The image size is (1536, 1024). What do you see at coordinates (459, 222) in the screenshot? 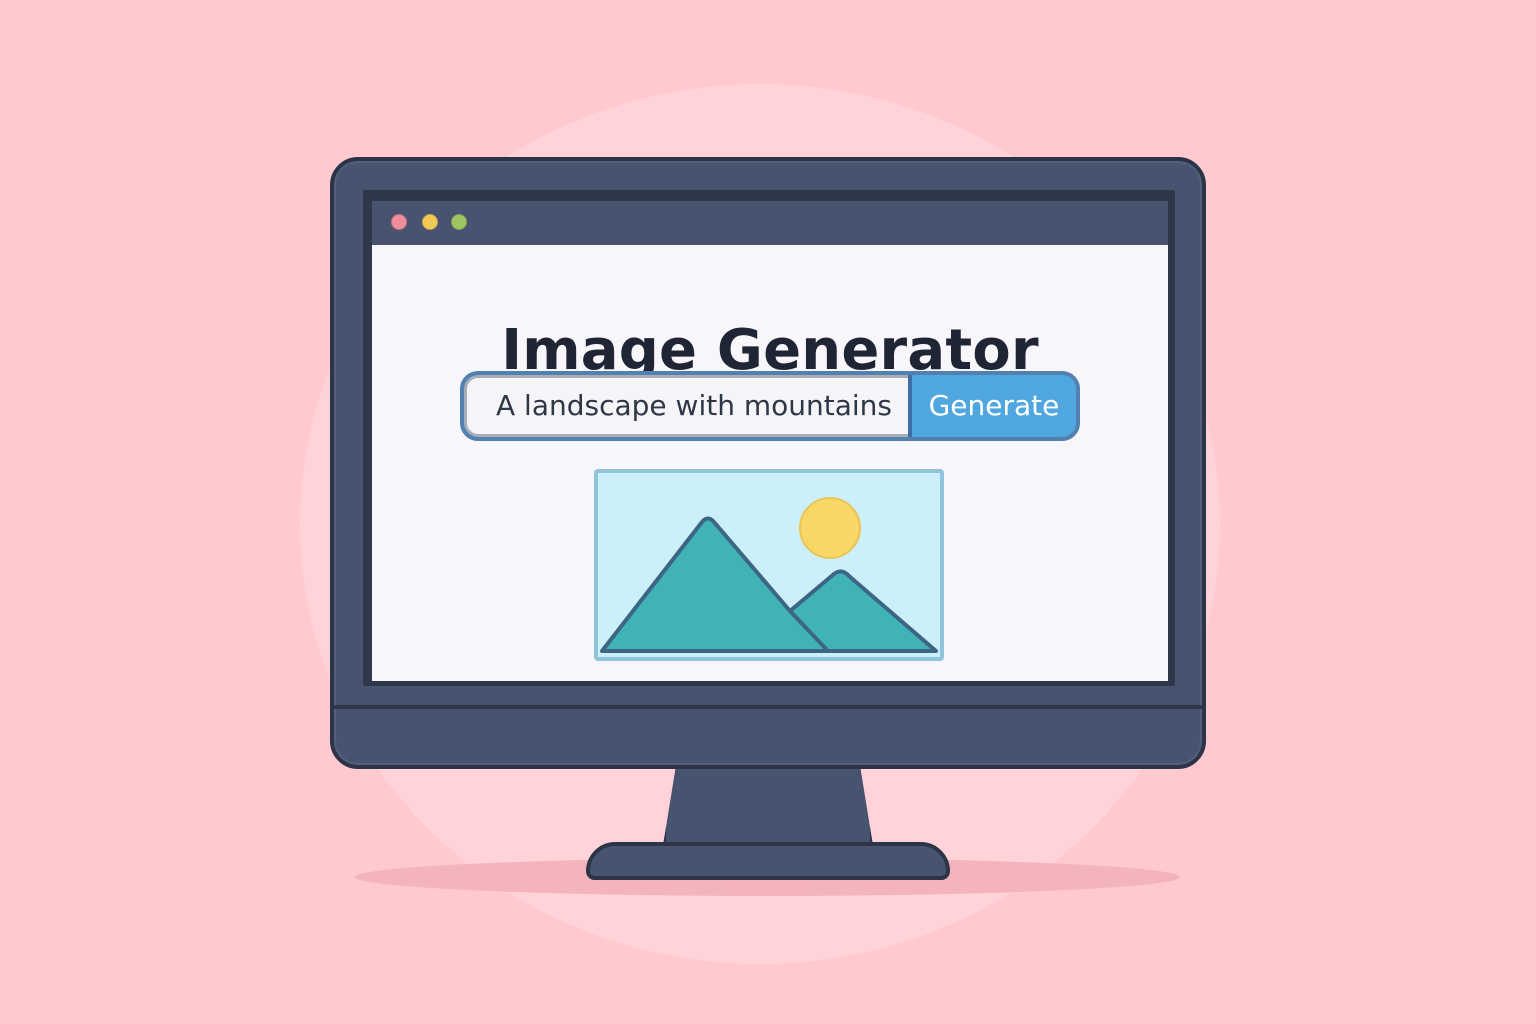
I see `maximize-window-icon` at bounding box center [459, 222].